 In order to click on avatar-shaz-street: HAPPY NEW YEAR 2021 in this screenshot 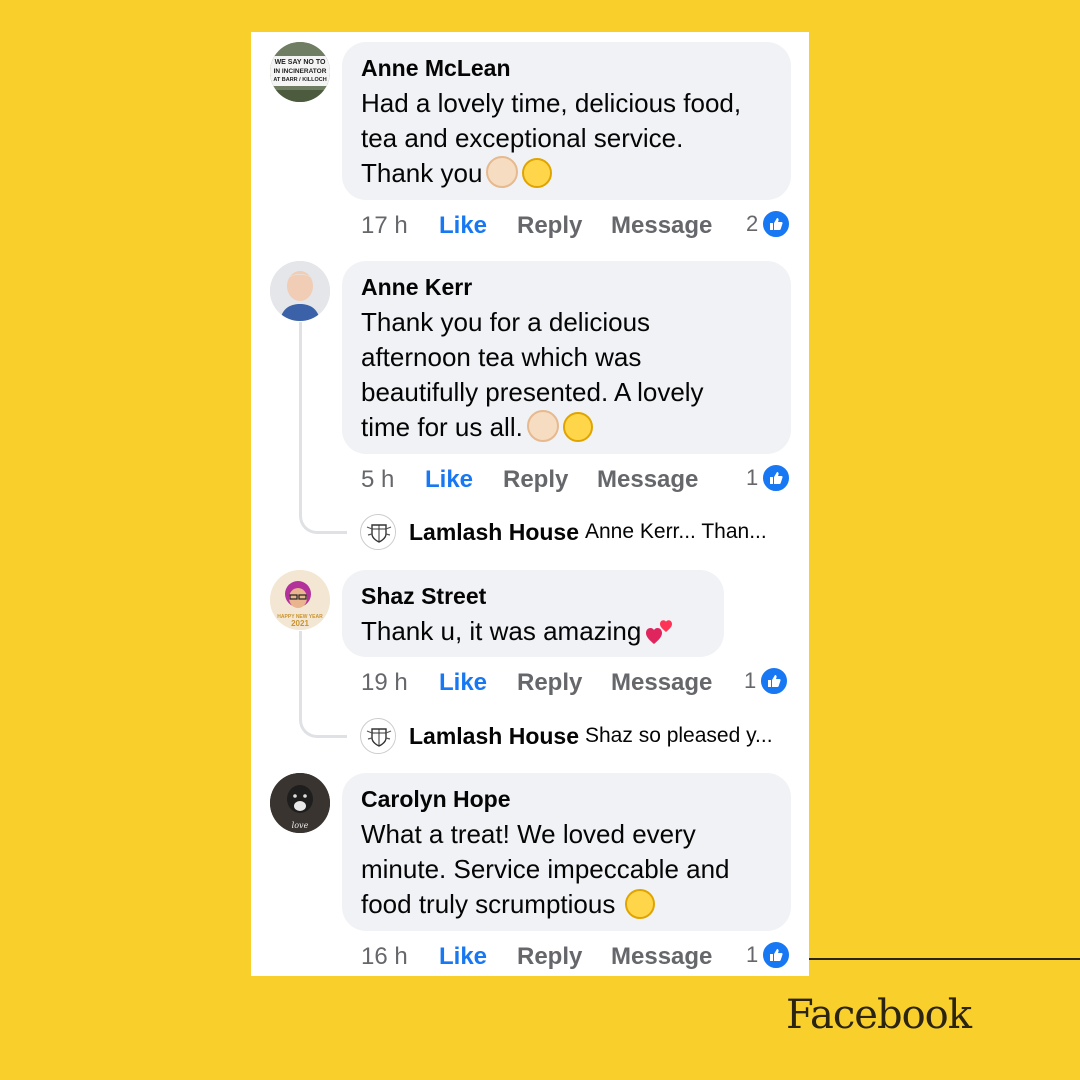, I will do `click(300, 600)`.